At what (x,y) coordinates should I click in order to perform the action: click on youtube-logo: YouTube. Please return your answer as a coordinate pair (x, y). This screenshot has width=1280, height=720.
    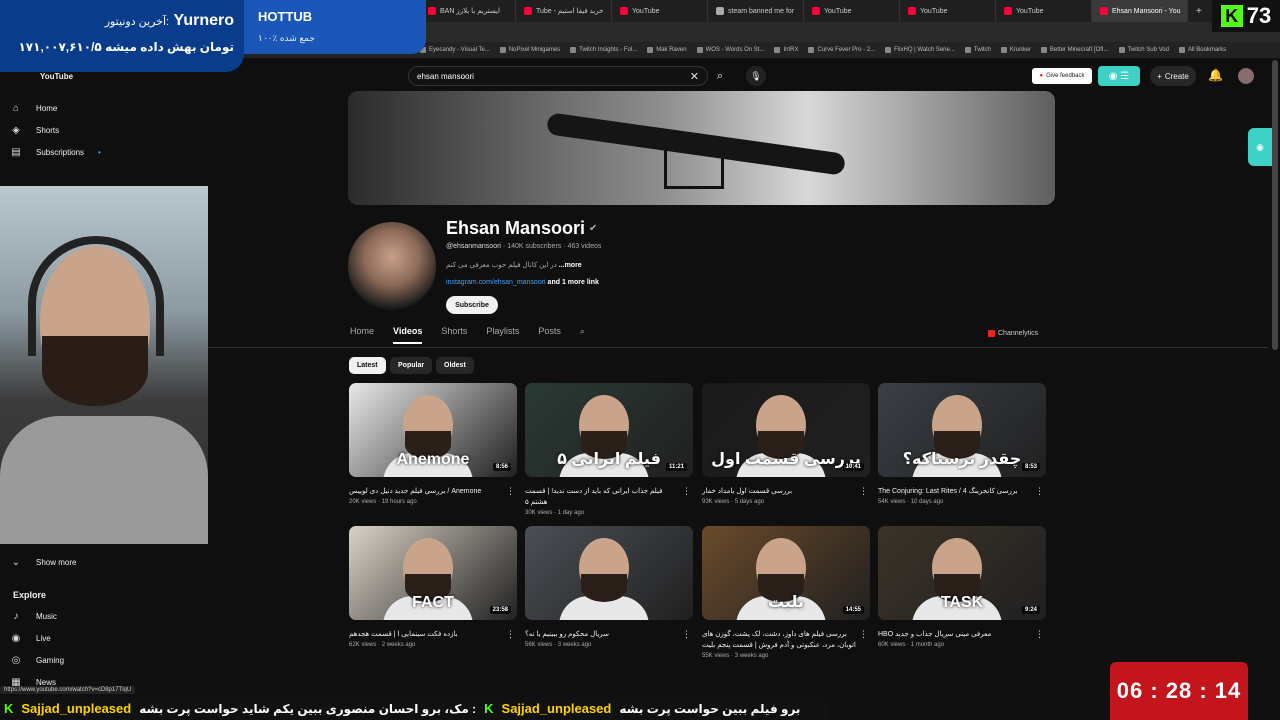
    Looking at the image, I should click on (56, 76).